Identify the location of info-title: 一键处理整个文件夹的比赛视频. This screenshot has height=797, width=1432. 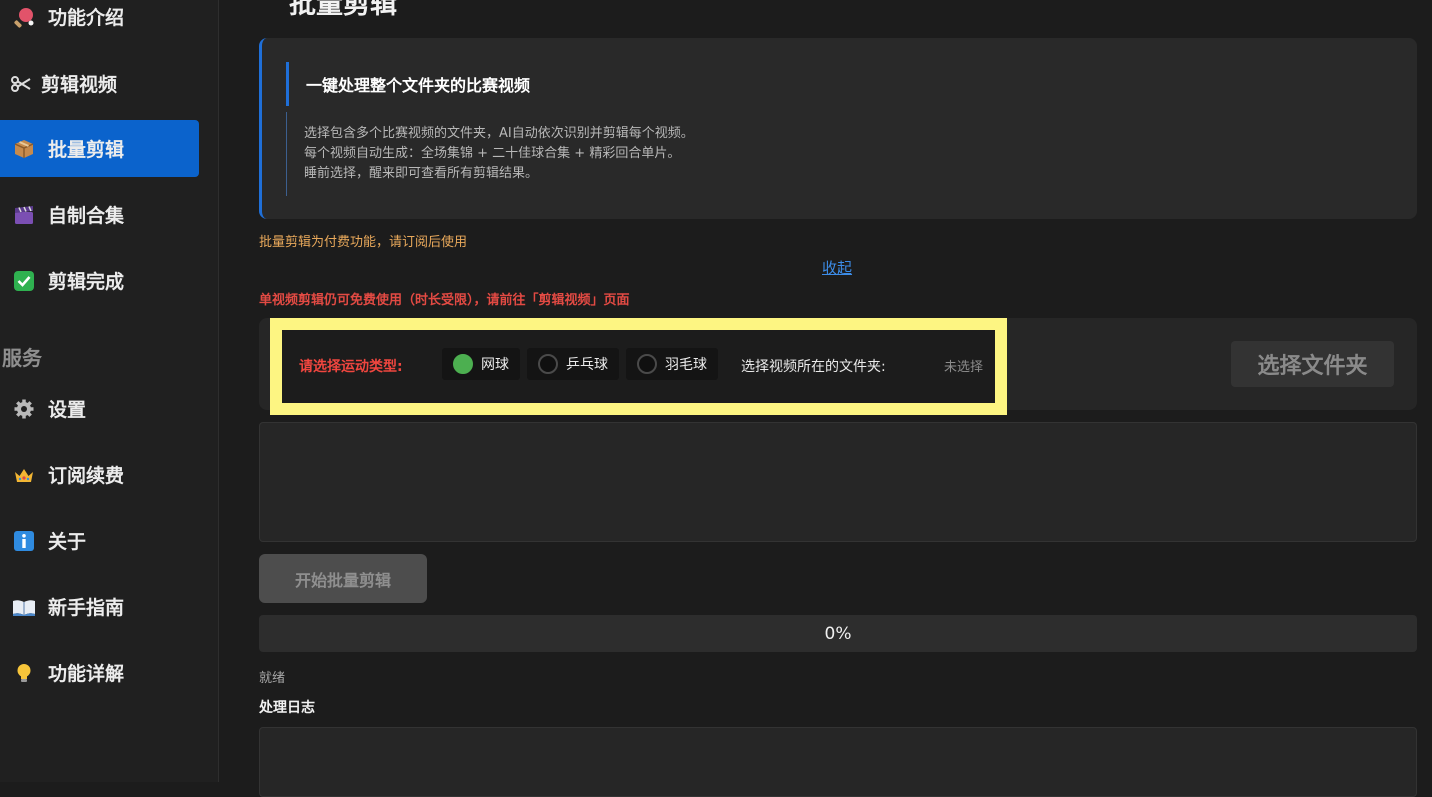
(418, 85).